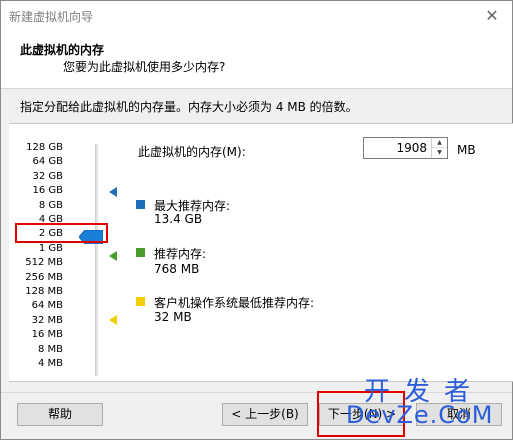  Describe the element at coordinates (44, 291) in the screenshot. I see `scale-label: 128 MB` at that location.